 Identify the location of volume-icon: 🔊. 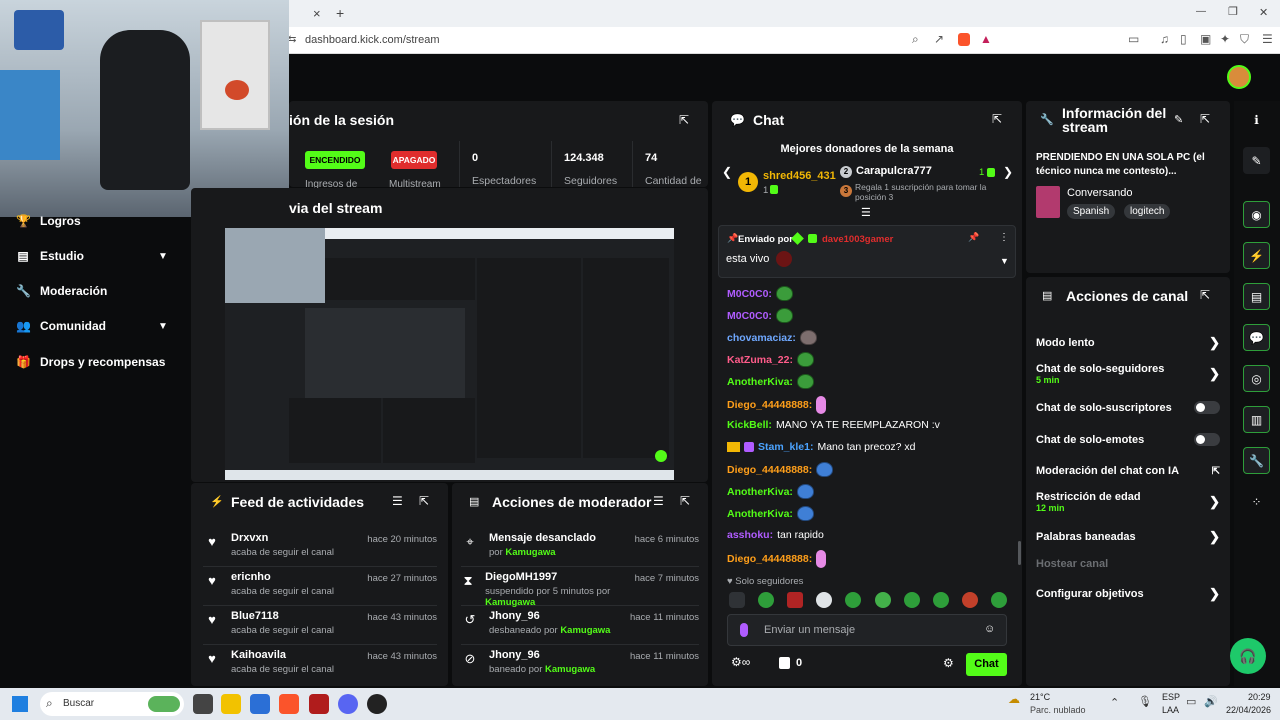
(1211, 701).